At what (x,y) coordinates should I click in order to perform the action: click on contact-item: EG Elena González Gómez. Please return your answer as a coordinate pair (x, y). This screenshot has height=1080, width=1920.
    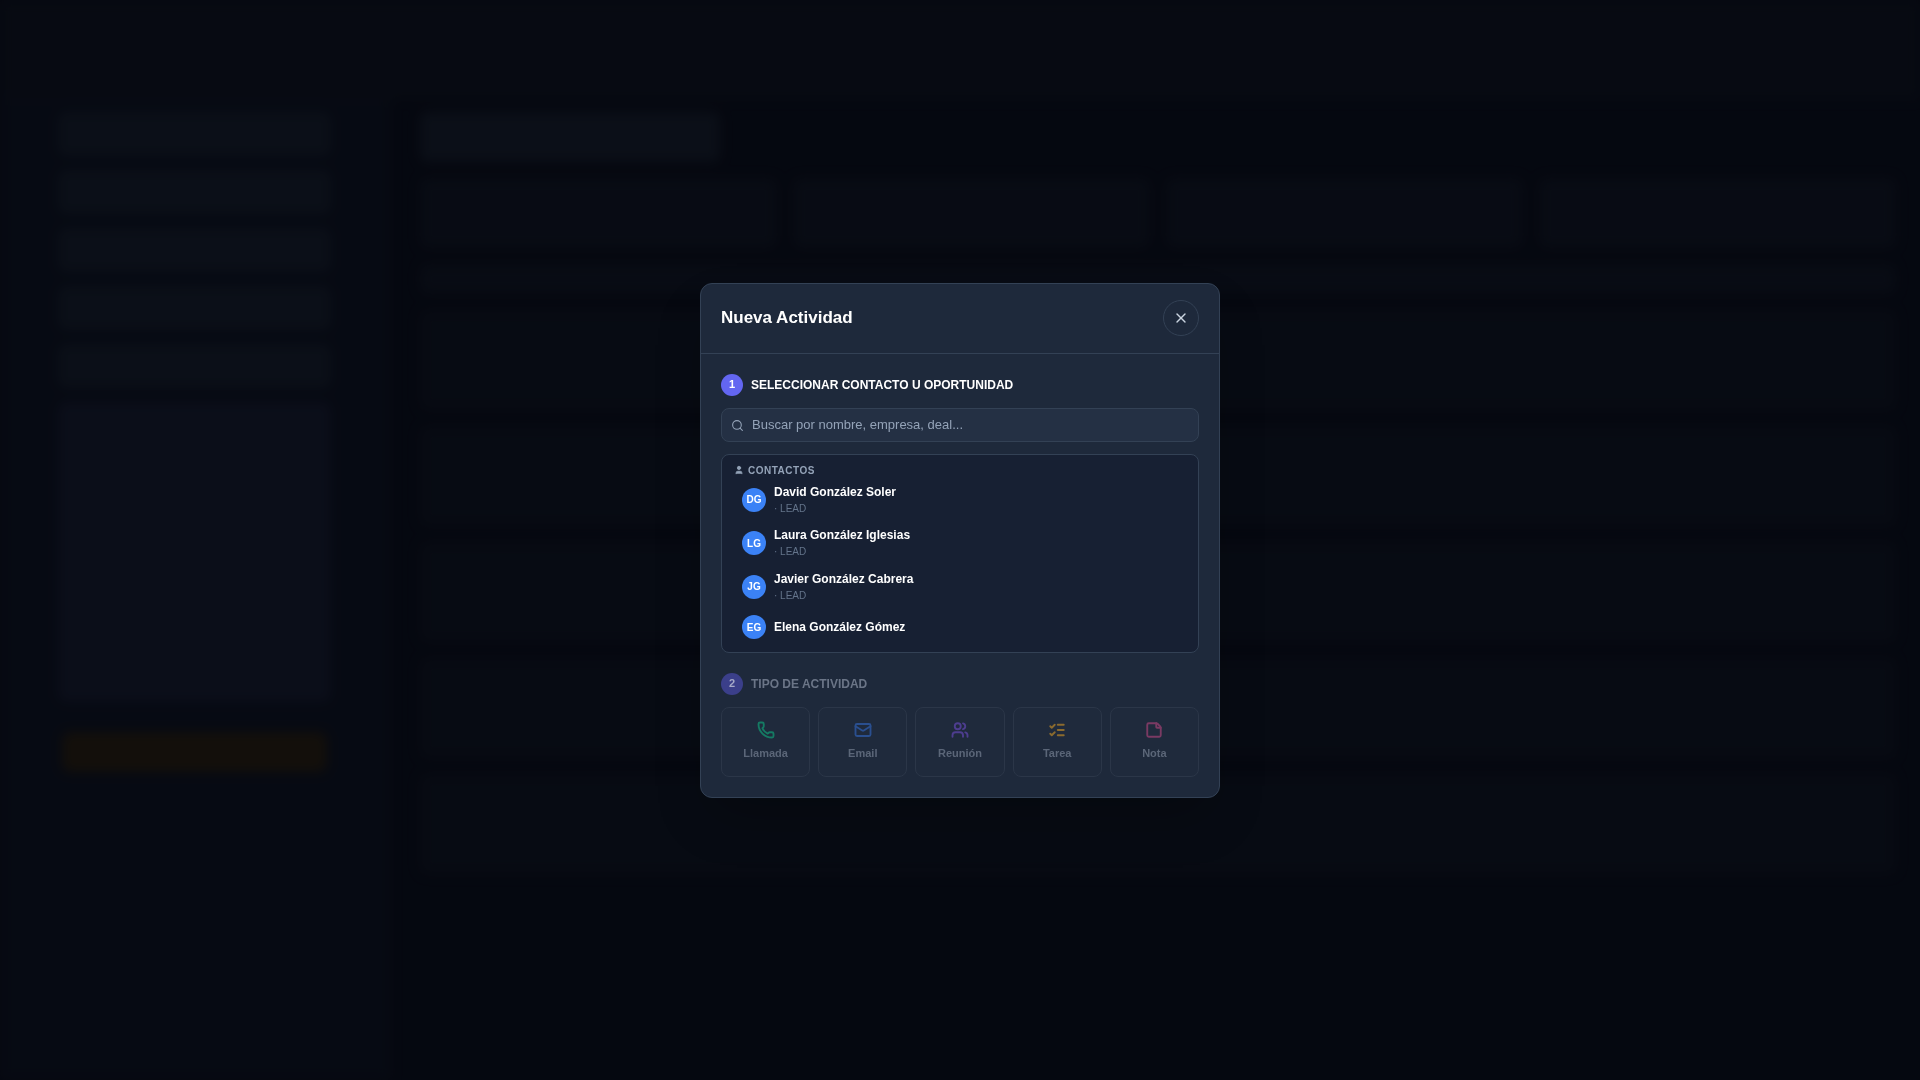
    Looking at the image, I should click on (964, 627).